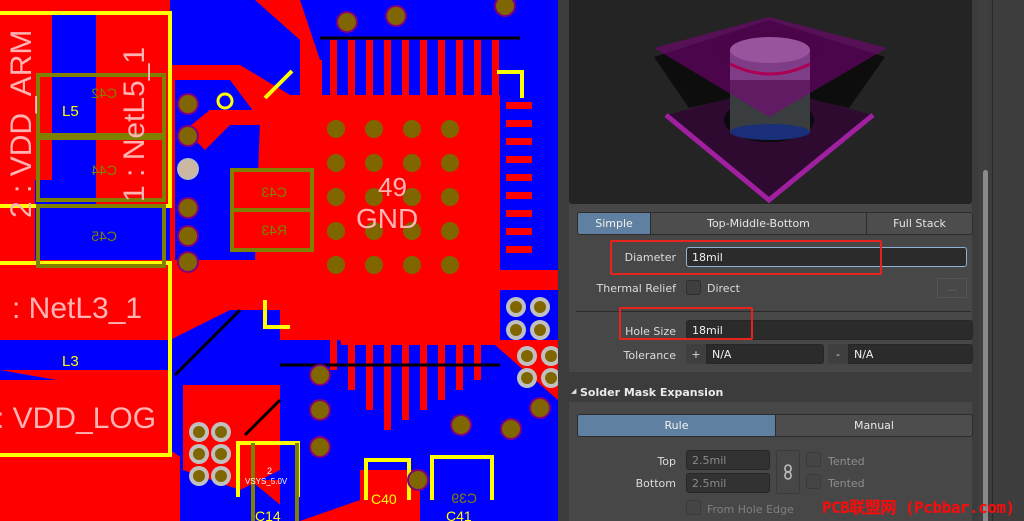 This screenshot has height=521, width=1024. I want to click on panel-scrollbar-thumb, so click(985, 345).